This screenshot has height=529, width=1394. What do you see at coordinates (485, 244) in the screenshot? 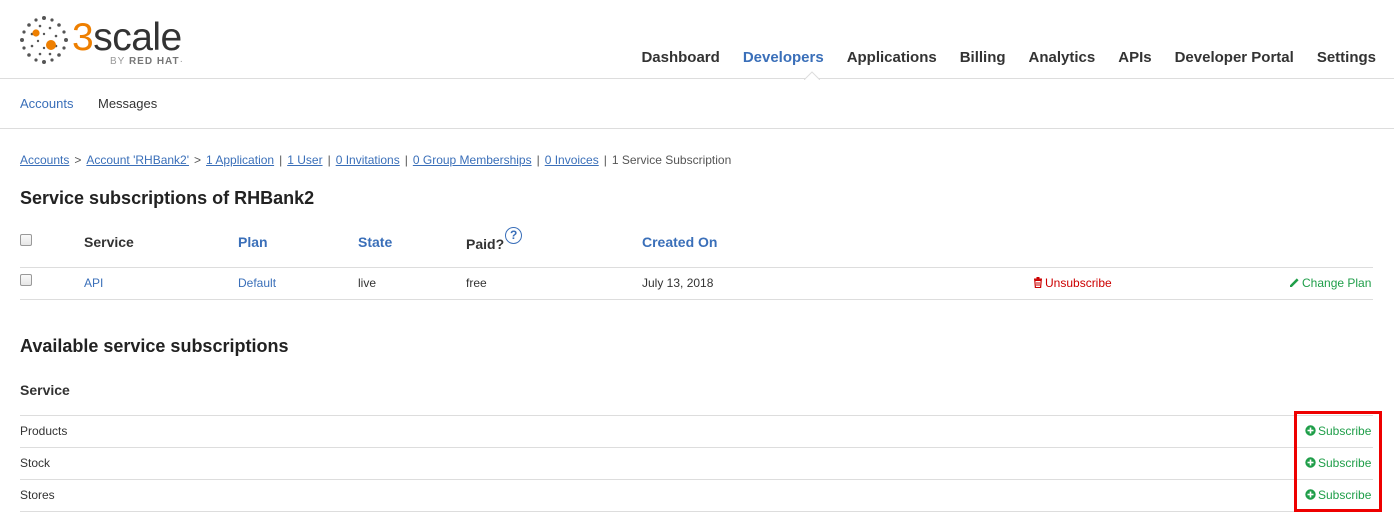
I see `col-header-paid-label: Paid?` at bounding box center [485, 244].